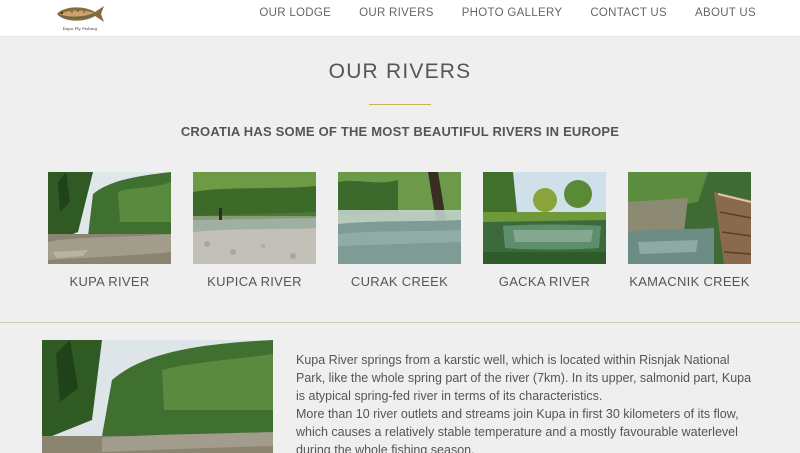  I want to click on nav-about-us: ABOUT US, so click(725, 13).